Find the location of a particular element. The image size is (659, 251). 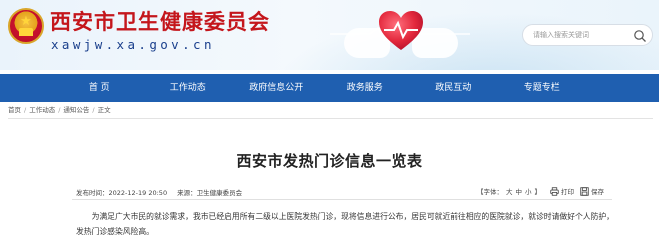

font-size-large: 大 is located at coordinates (509, 191).